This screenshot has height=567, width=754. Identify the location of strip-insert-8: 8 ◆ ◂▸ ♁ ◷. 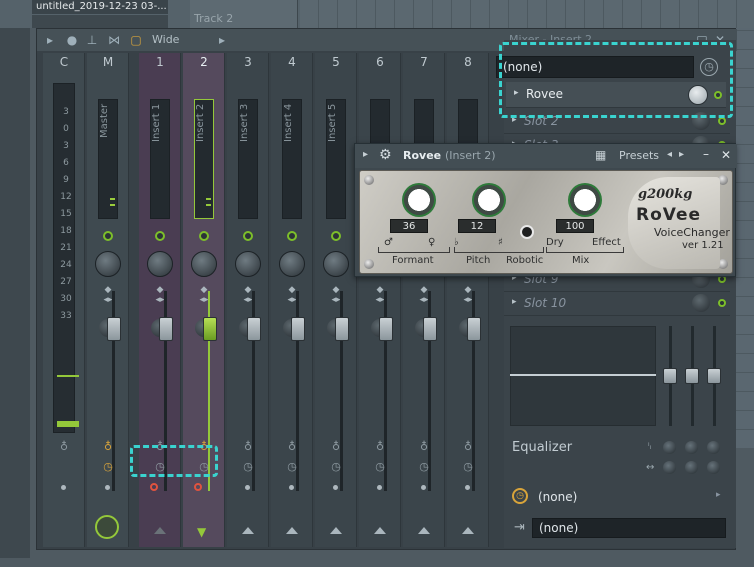
(468, 300).